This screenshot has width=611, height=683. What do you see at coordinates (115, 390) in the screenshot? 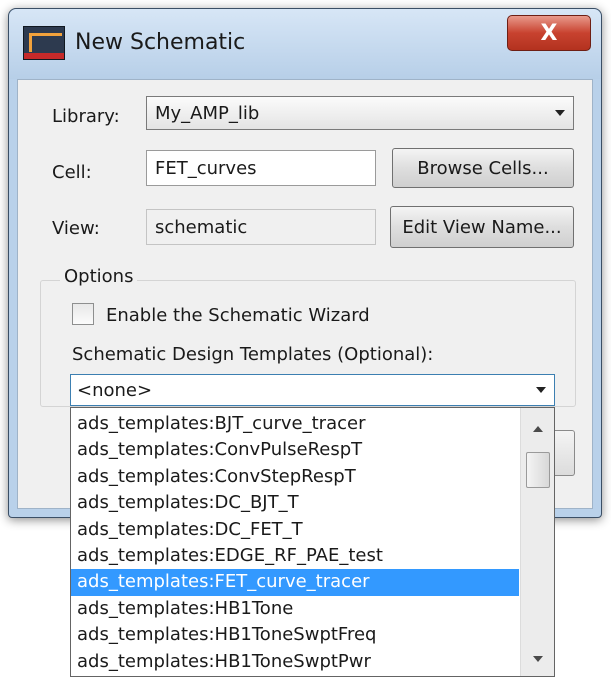
I see `templates-select-value: <none>` at bounding box center [115, 390].